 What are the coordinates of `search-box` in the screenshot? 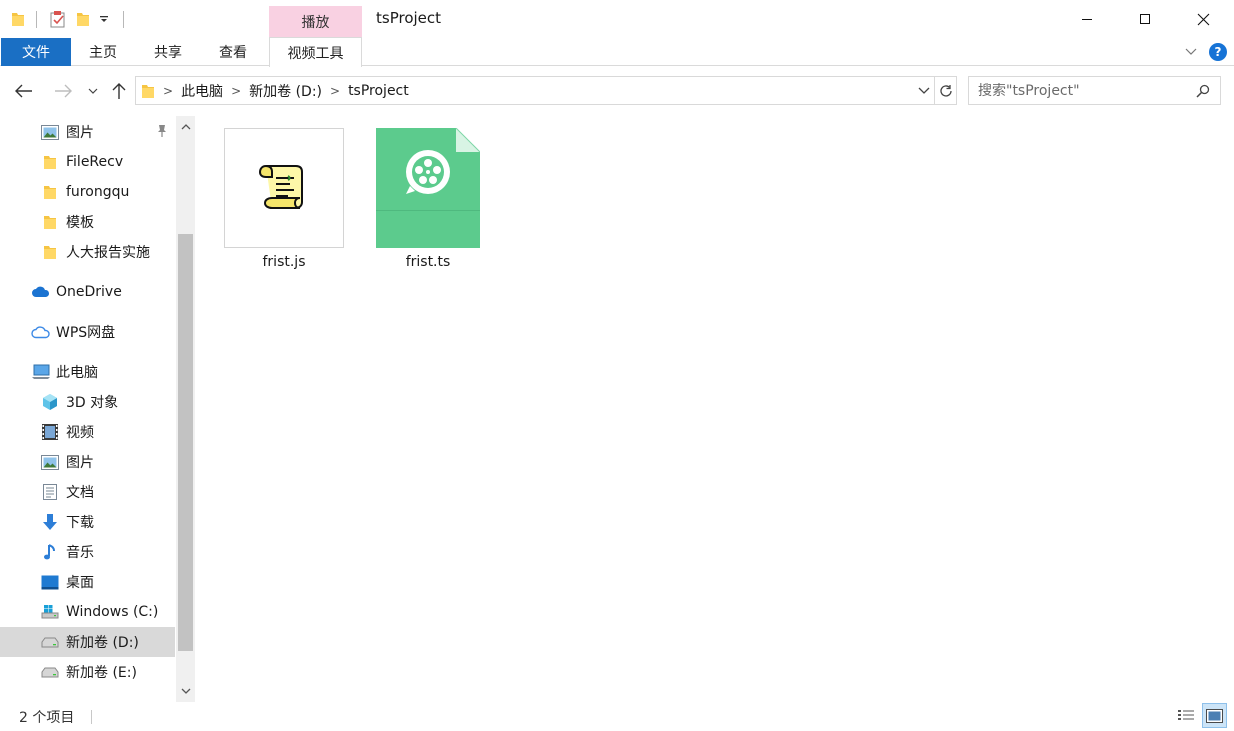 It's located at (1094, 90).